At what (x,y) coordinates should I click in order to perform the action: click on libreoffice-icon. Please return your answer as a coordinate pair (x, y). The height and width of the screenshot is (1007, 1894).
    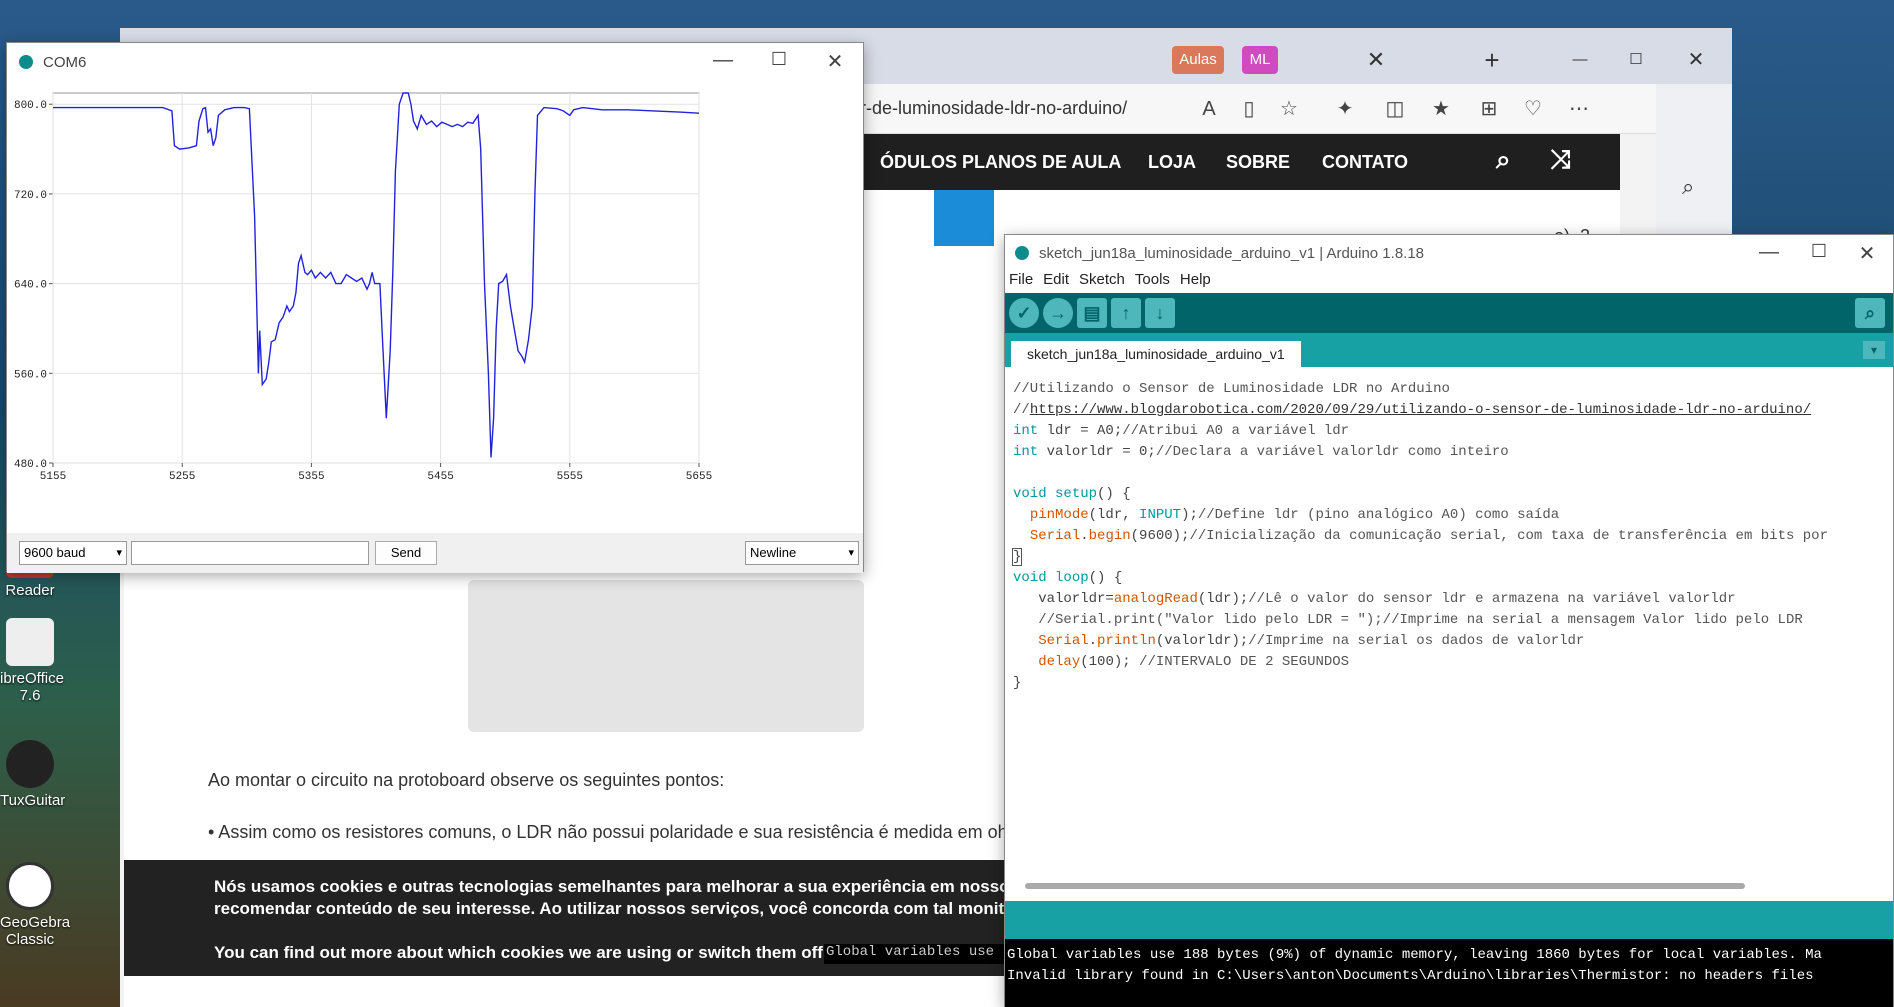
    Looking at the image, I should click on (30, 642).